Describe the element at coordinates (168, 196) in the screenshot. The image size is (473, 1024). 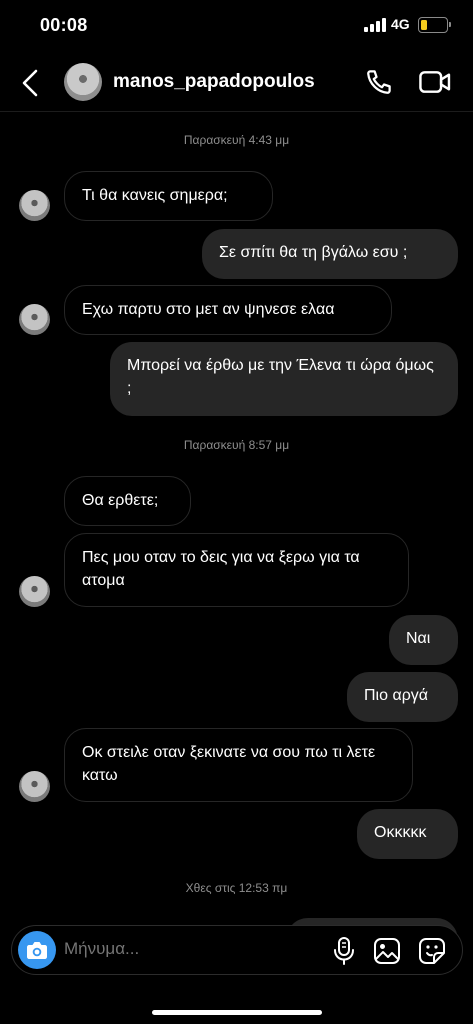
I see `message-bubble-received: Τι θα κανεις σημερα;` at that location.